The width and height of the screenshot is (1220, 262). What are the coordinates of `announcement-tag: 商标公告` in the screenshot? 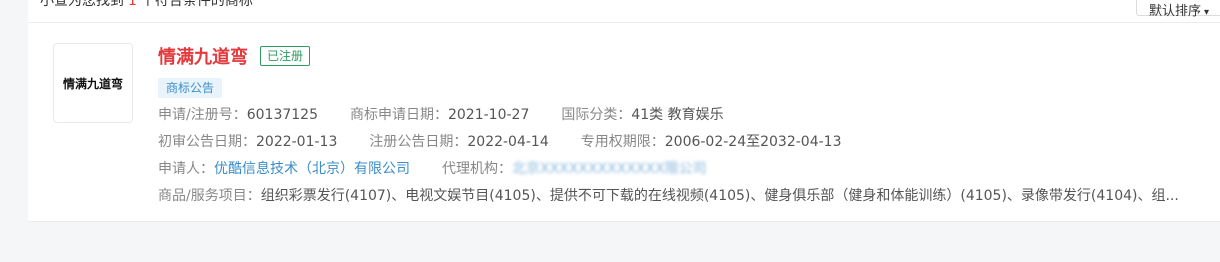 It's located at (190, 88).